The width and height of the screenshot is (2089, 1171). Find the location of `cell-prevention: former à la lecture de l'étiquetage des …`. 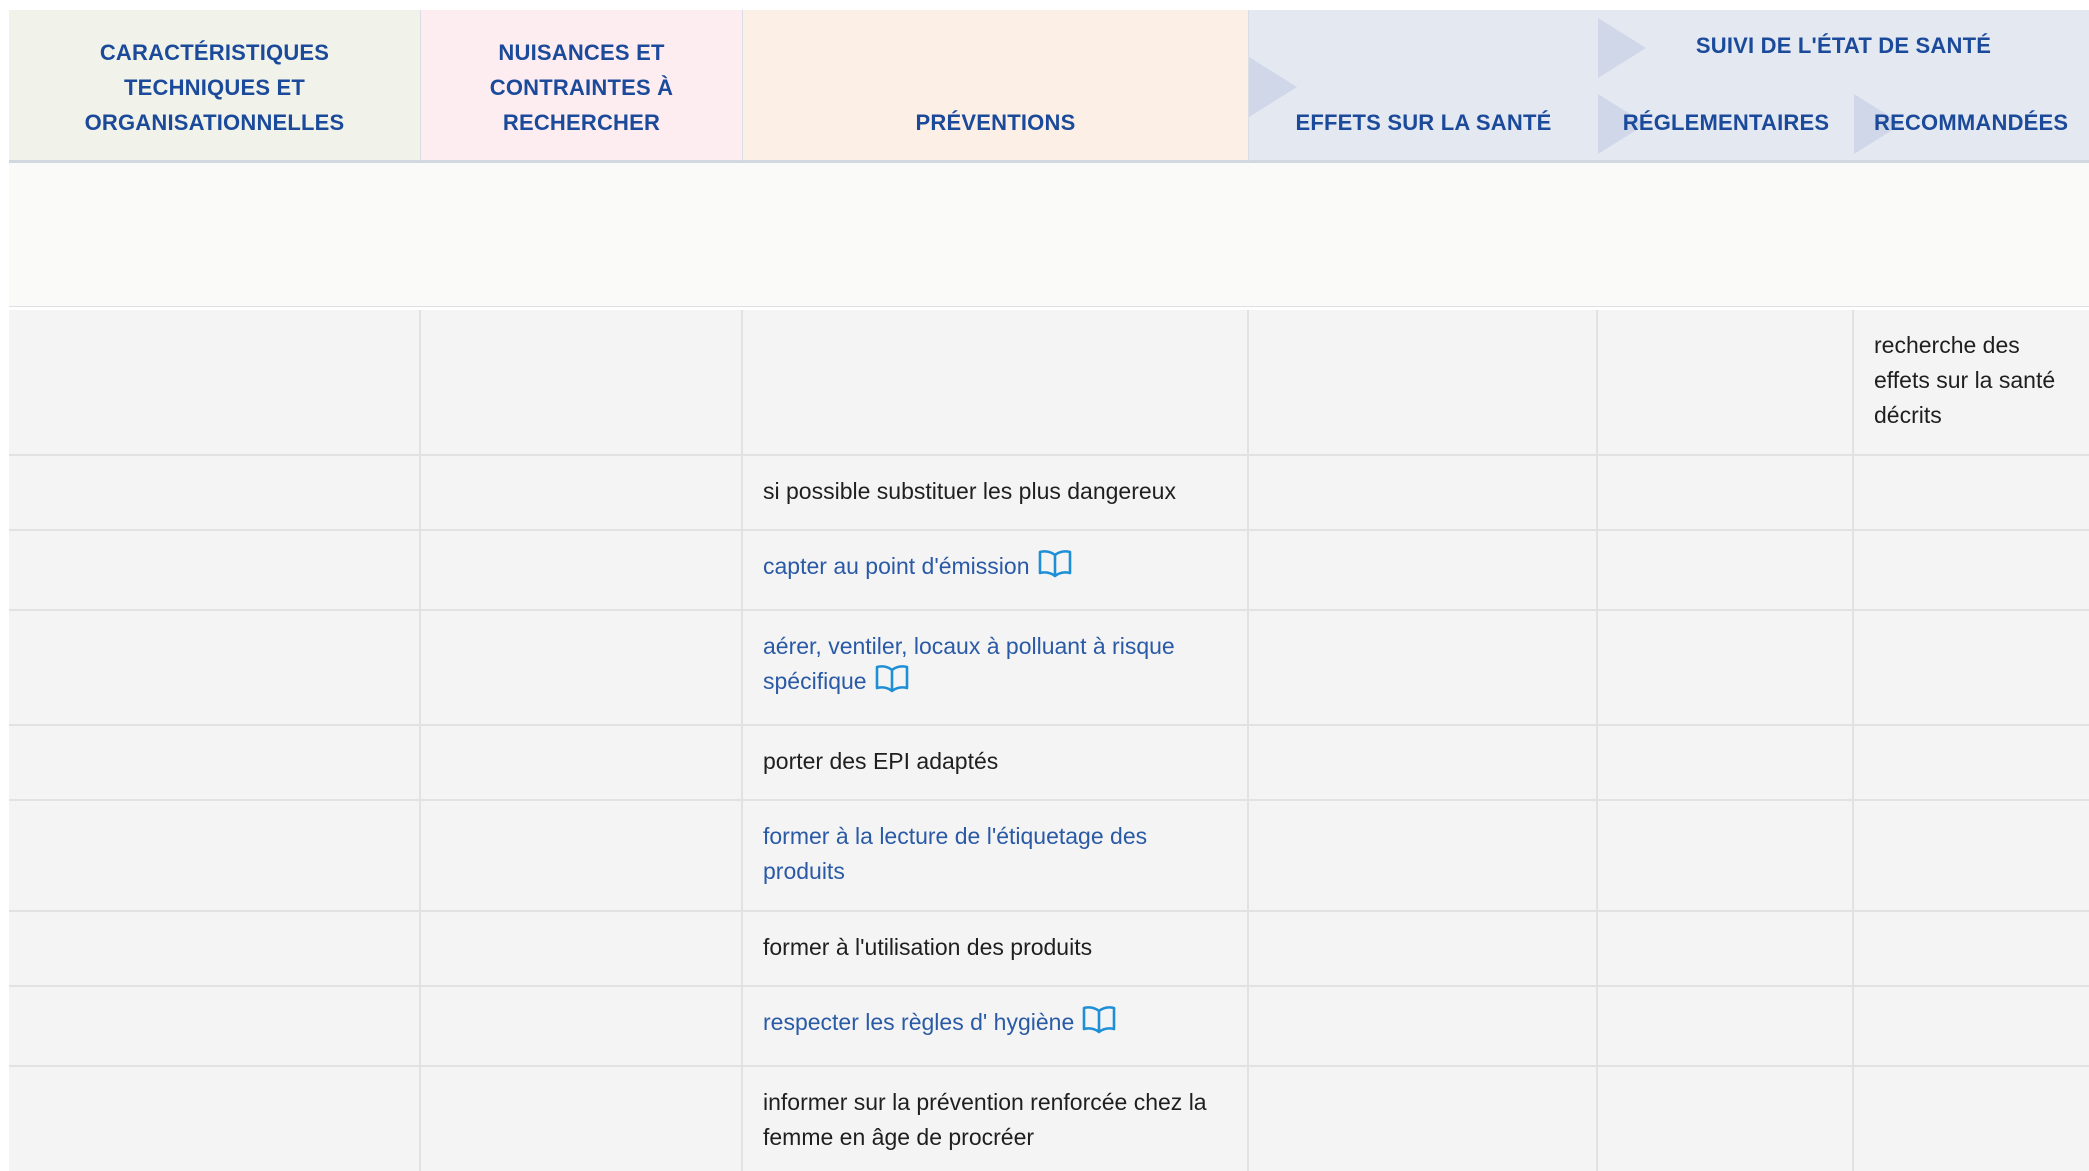

cell-prevention: former à la lecture de l'étiquetage des … is located at coordinates (996, 855).